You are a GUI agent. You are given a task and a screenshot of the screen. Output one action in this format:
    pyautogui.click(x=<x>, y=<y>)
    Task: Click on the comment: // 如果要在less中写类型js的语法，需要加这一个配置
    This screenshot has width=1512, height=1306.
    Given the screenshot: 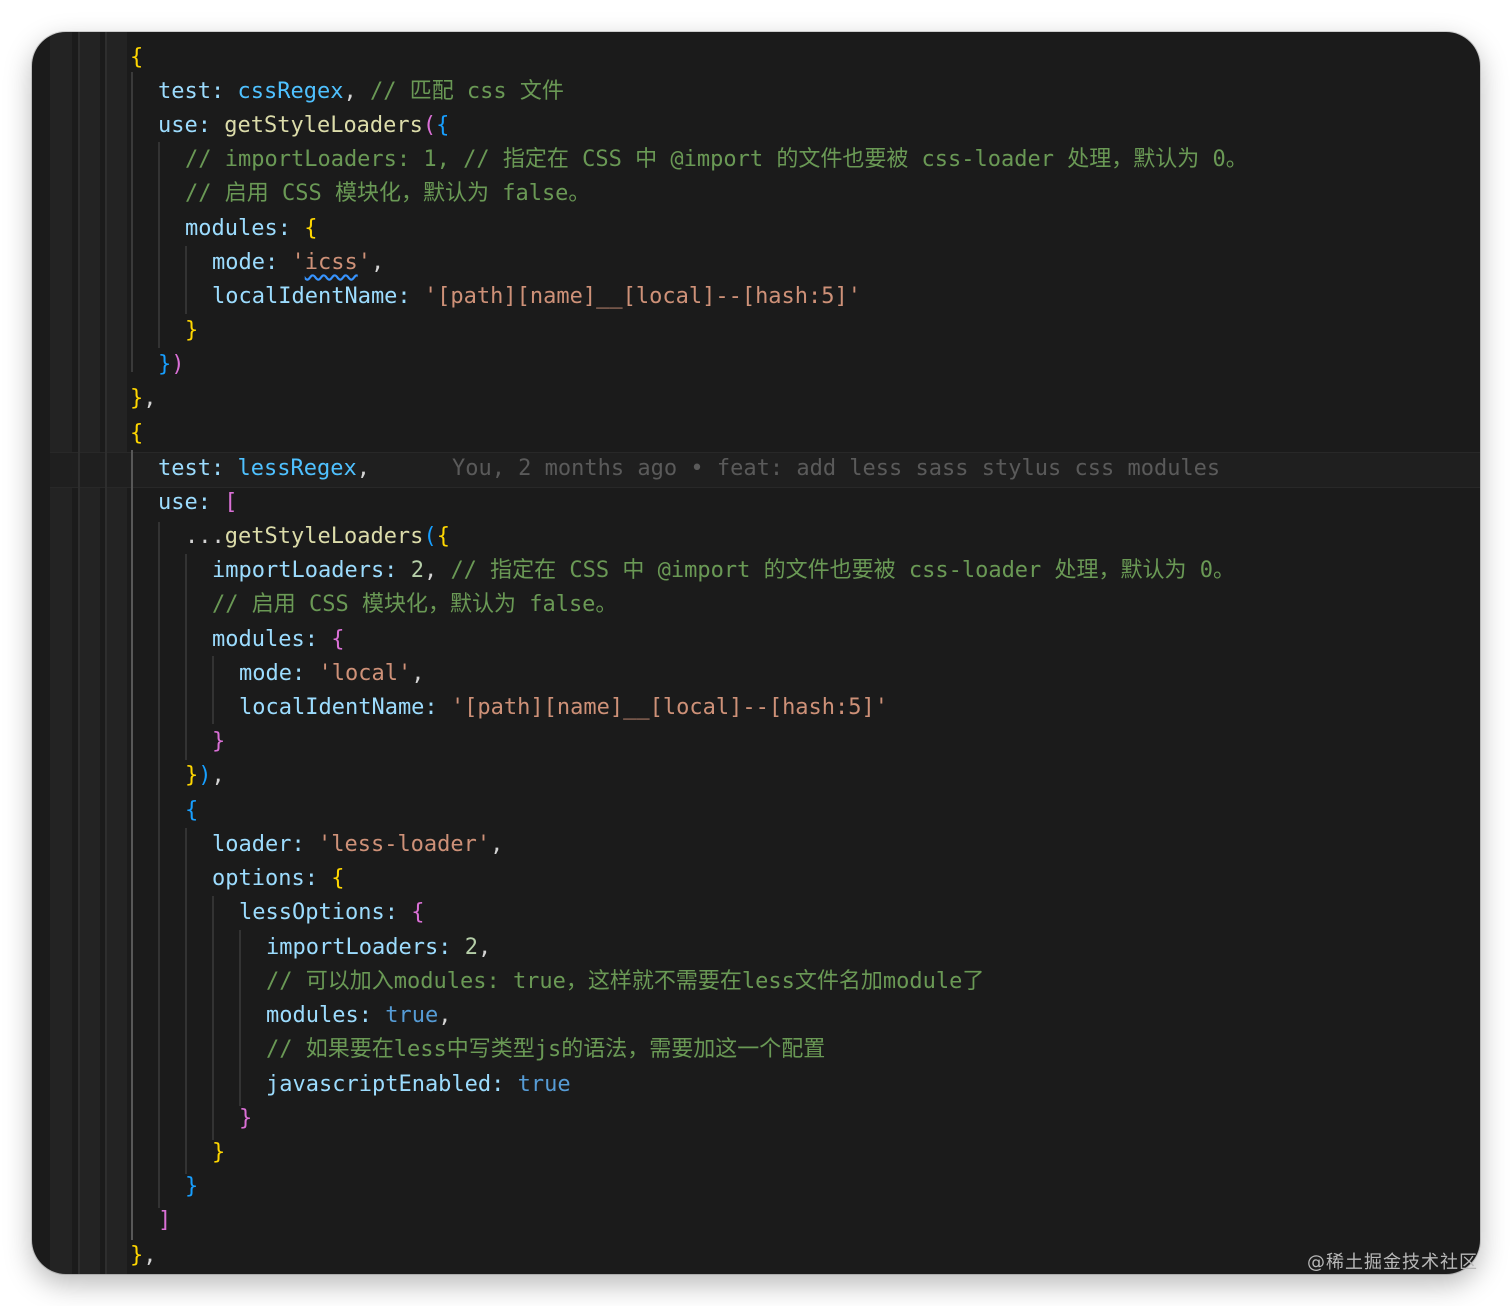 What is the action you would take?
    pyautogui.click(x=546, y=1049)
    